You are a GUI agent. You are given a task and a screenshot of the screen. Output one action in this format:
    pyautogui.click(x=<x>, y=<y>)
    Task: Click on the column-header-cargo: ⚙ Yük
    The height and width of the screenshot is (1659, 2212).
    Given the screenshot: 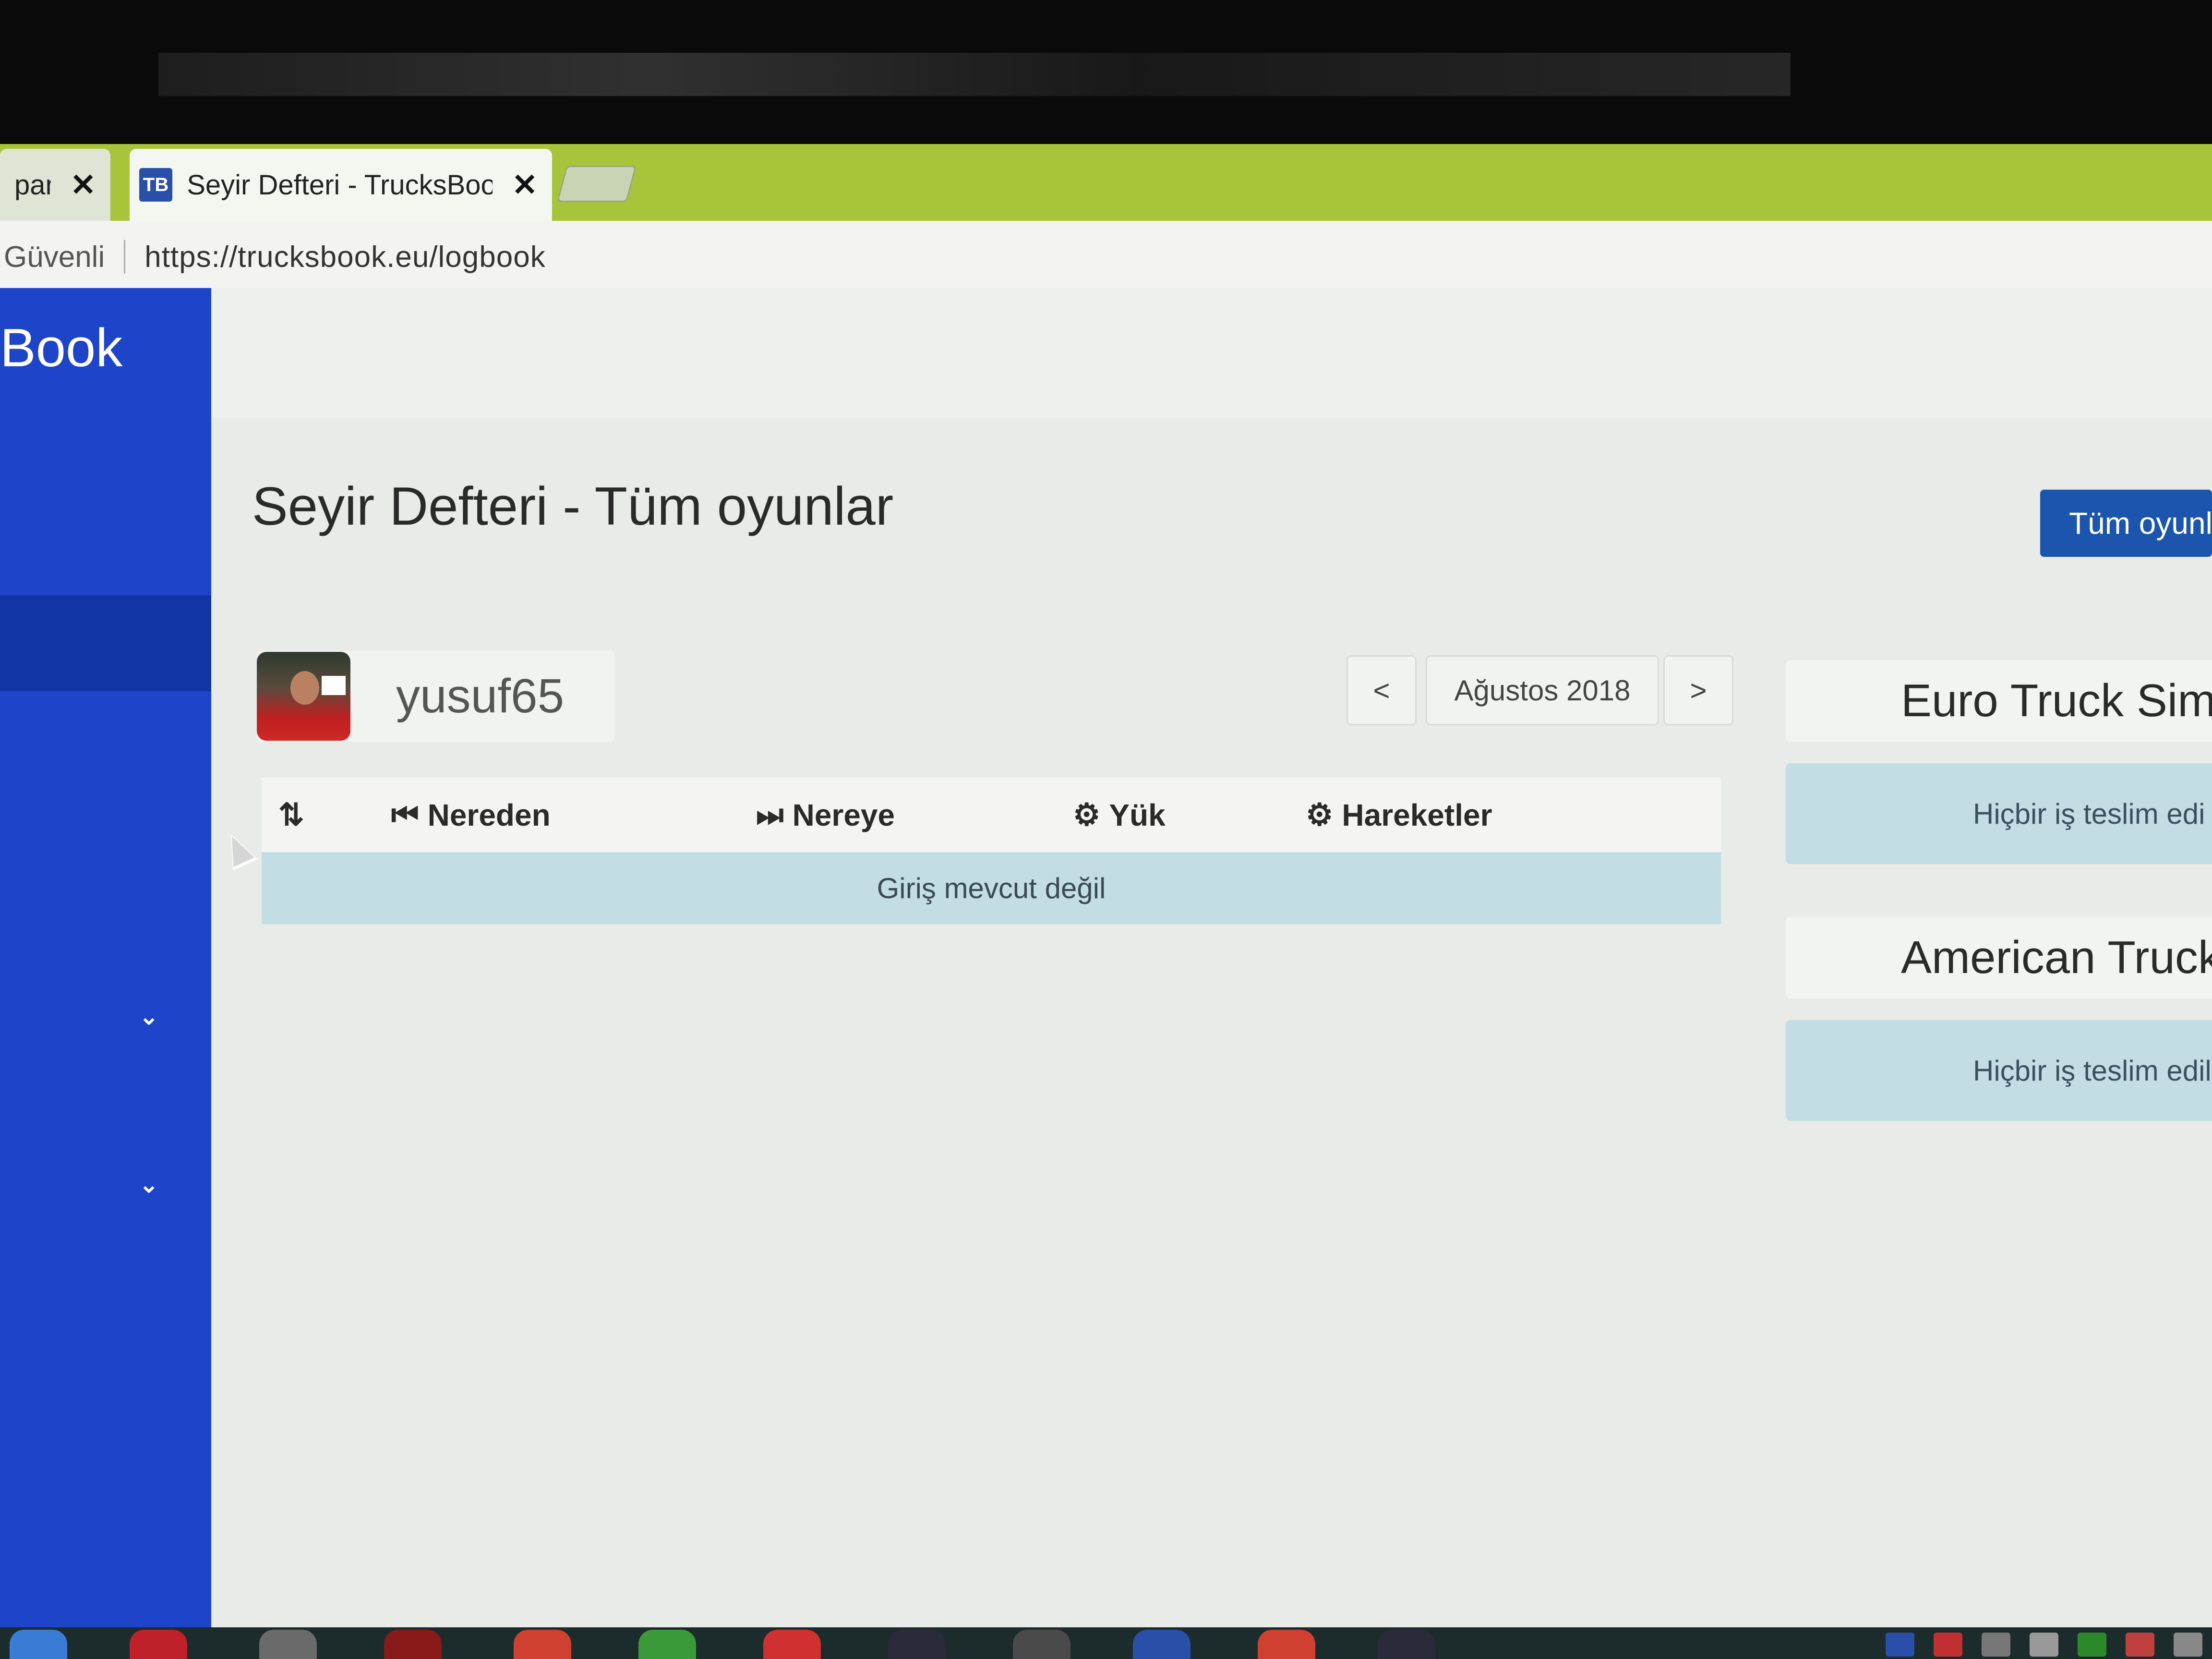 What is the action you would take?
    pyautogui.click(x=1119, y=815)
    